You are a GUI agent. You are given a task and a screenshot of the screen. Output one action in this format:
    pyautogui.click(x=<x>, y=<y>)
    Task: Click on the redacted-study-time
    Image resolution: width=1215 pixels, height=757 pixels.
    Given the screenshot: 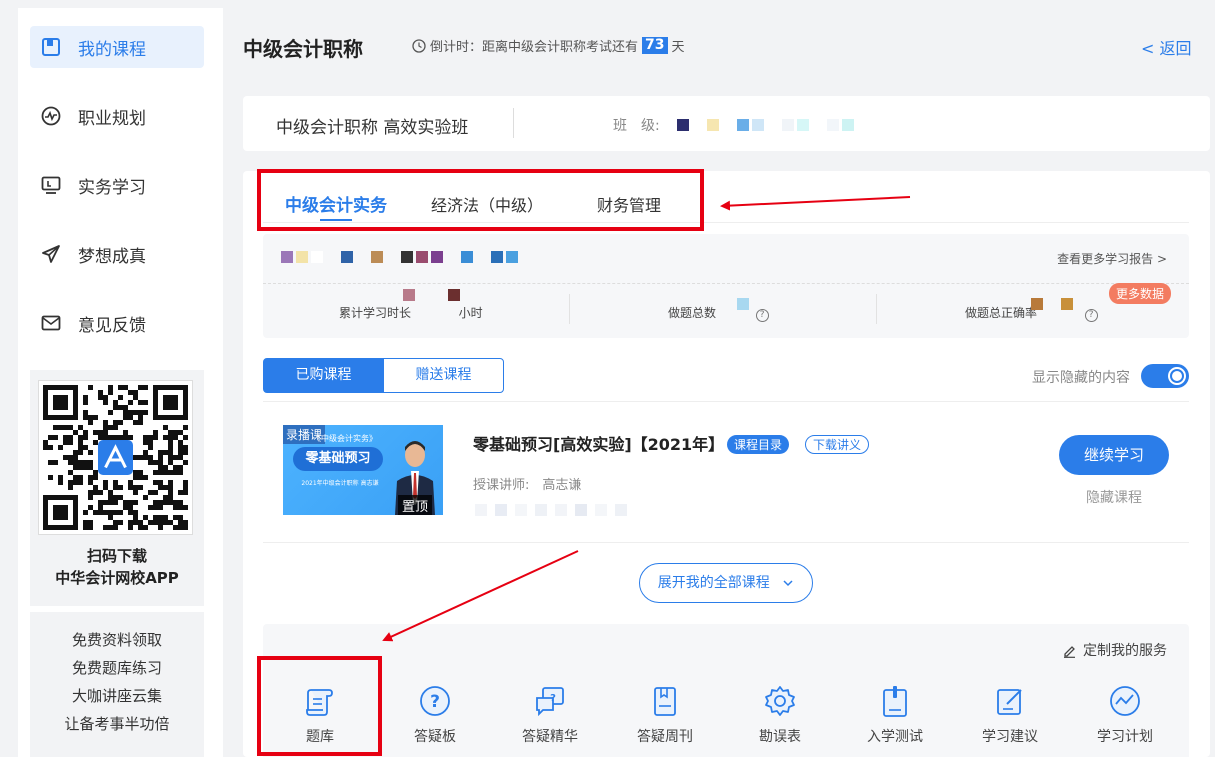 What is the action you would take?
    pyautogui.click(x=431, y=295)
    